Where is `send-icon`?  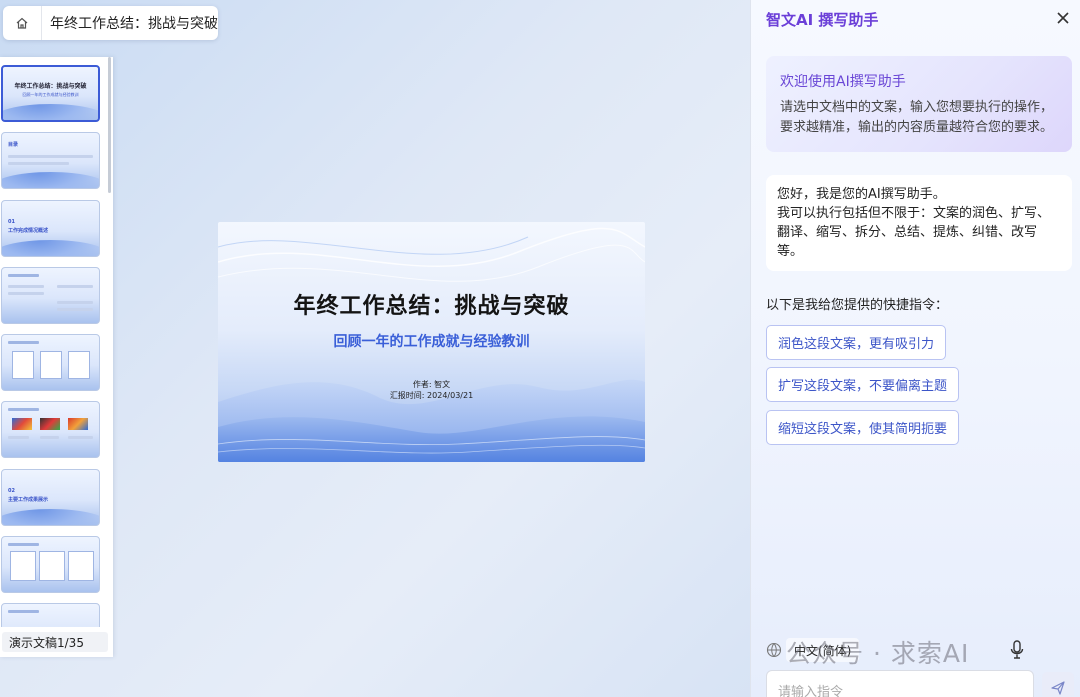
send-icon is located at coordinates (1058, 688).